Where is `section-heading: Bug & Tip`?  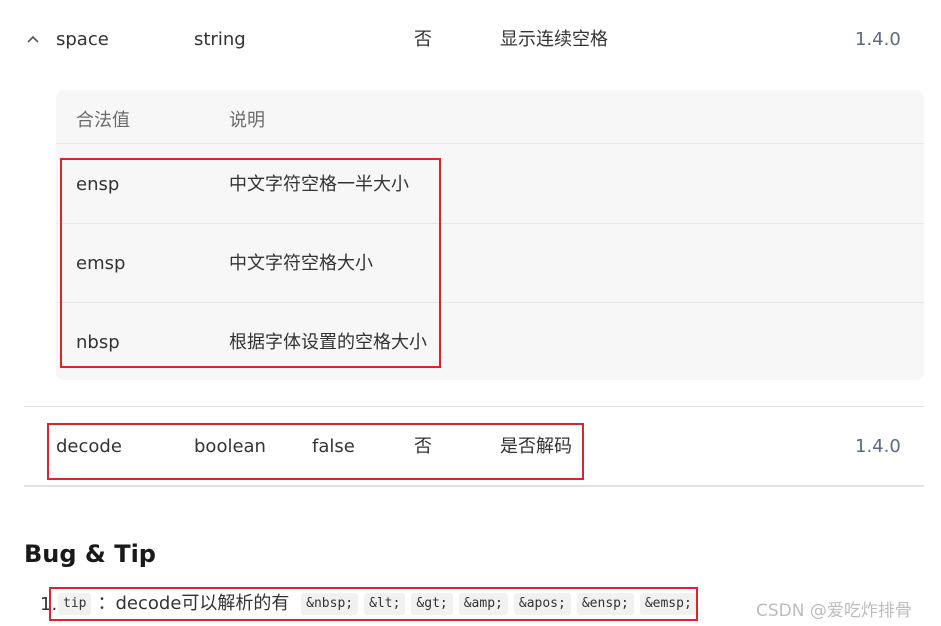
section-heading: Bug & Tip is located at coordinates (90, 554).